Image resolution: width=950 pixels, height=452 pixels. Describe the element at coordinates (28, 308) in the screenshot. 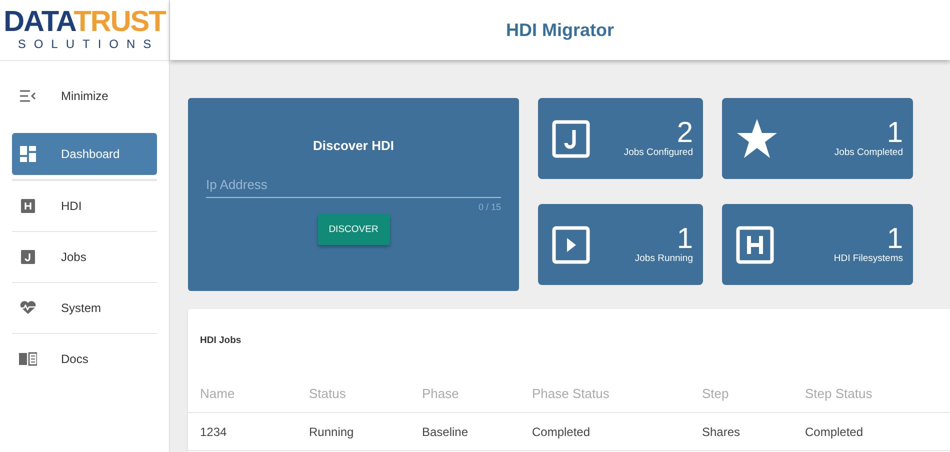

I see `heartbeat-icon` at that location.